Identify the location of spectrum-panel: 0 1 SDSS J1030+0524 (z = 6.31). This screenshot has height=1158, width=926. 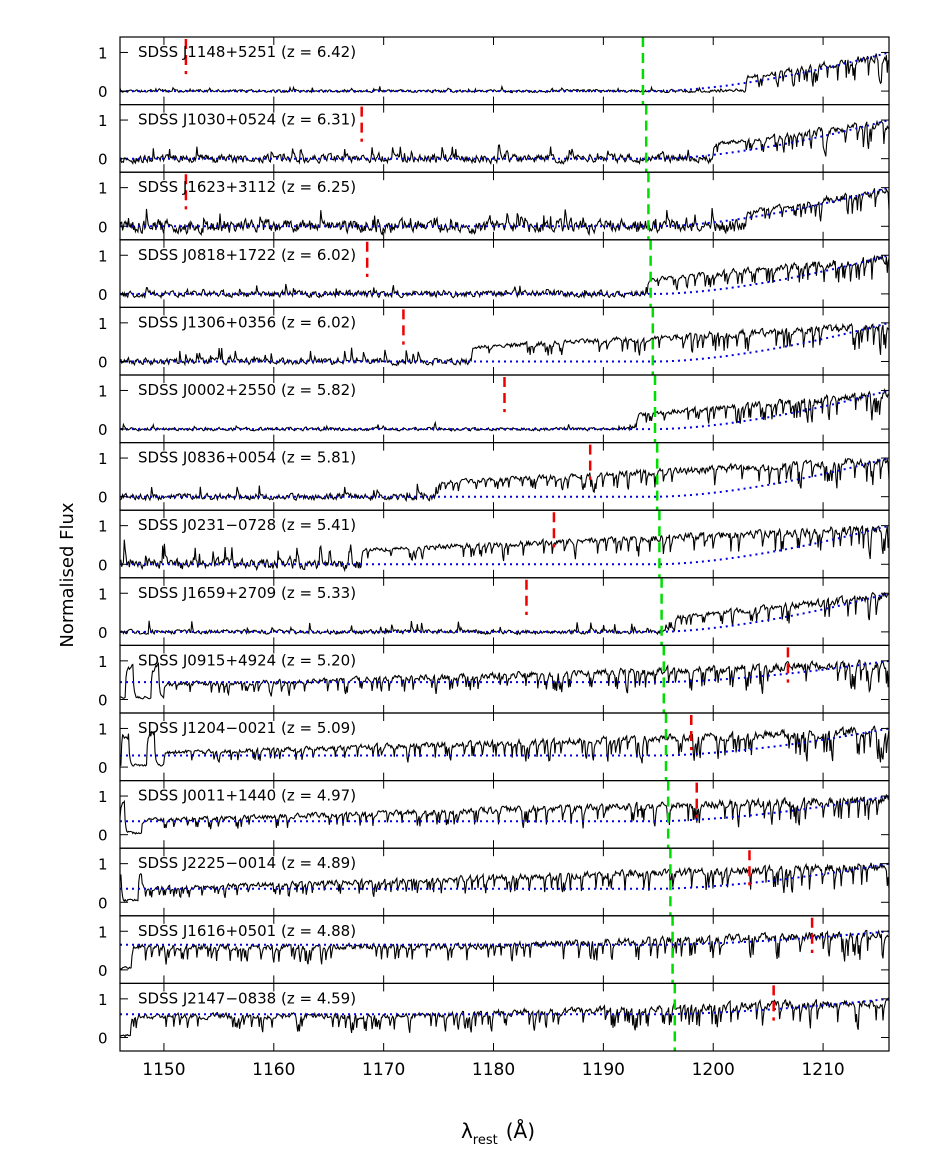
(494, 138).